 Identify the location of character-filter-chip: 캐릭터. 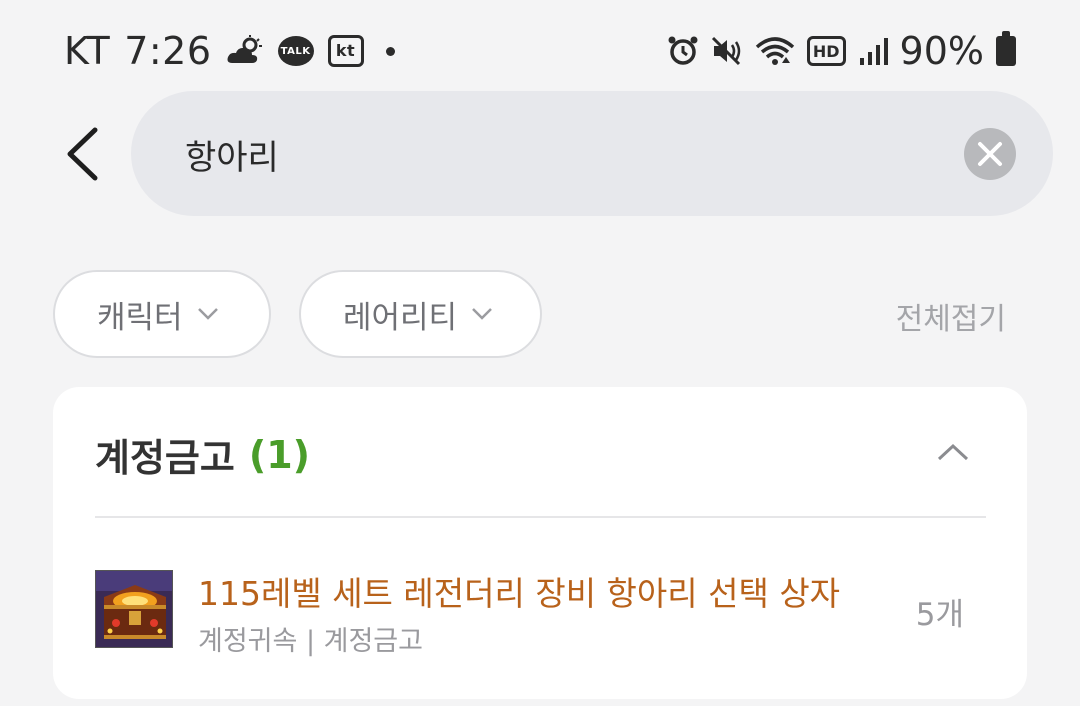
(162, 314).